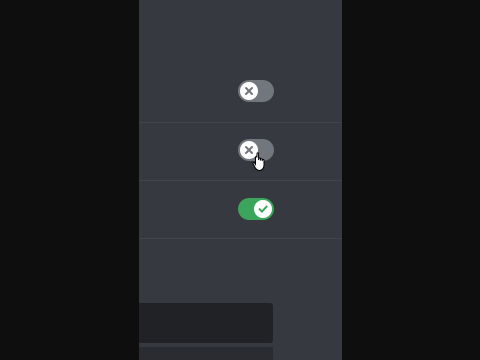 The image size is (480, 360). Describe the element at coordinates (206, 323) in the screenshot. I see `dark-input-box` at that location.